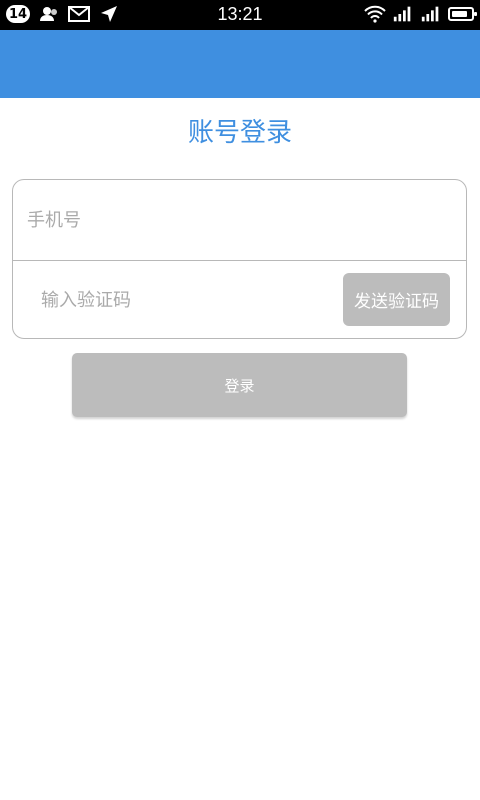  Describe the element at coordinates (240, 15) in the screenshot. I see `status-bar: 14 13:21` at that location.